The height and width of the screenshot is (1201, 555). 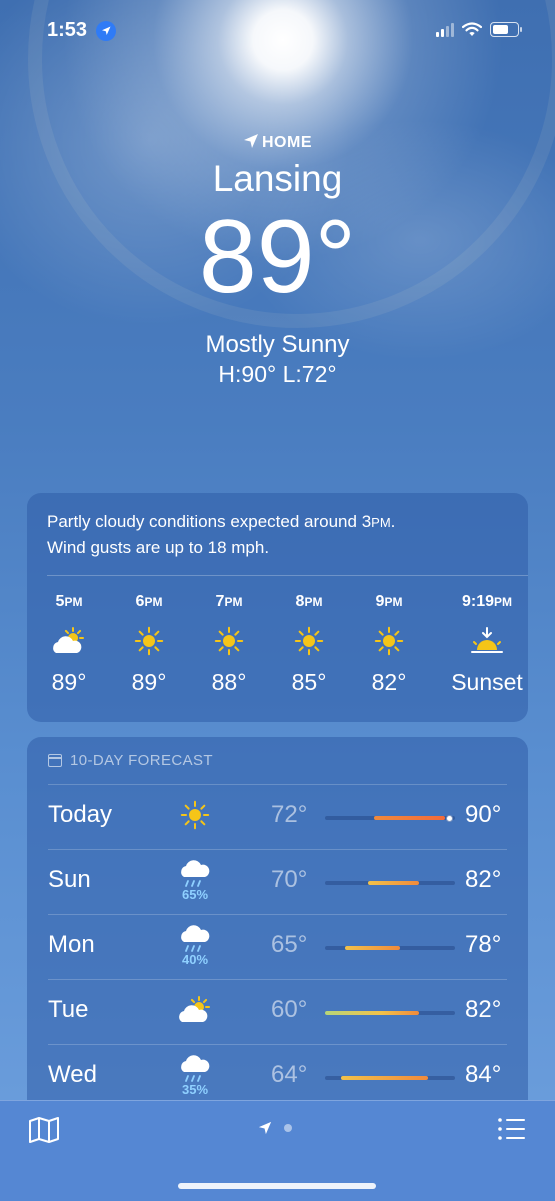 What do you see at coordinates (511, 1129) in the screenshot?
I see `list-icon` at bounding box center [511, 1129].